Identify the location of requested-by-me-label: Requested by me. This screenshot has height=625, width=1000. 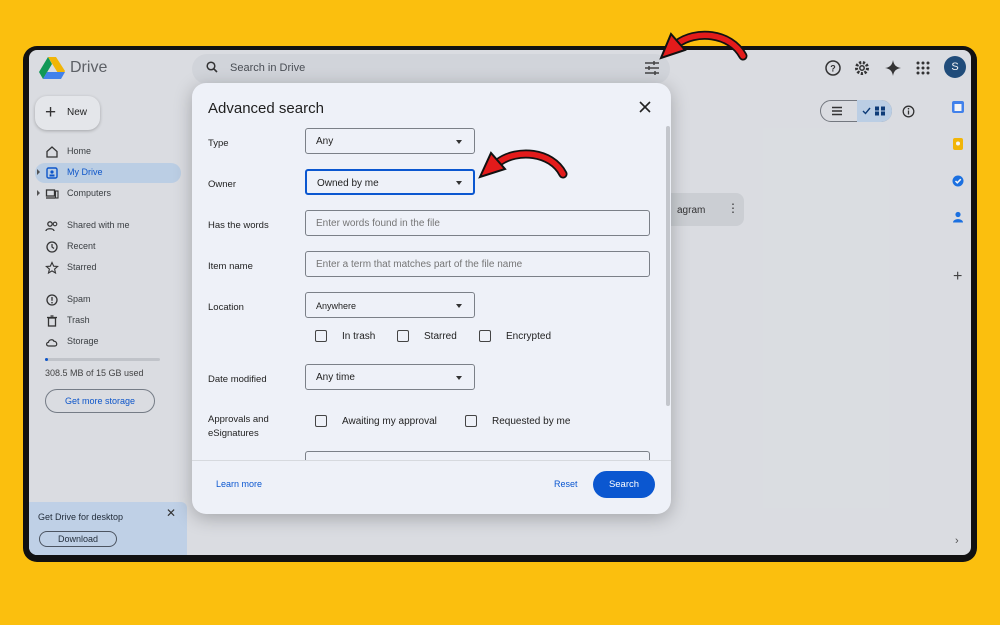
(531, 421).